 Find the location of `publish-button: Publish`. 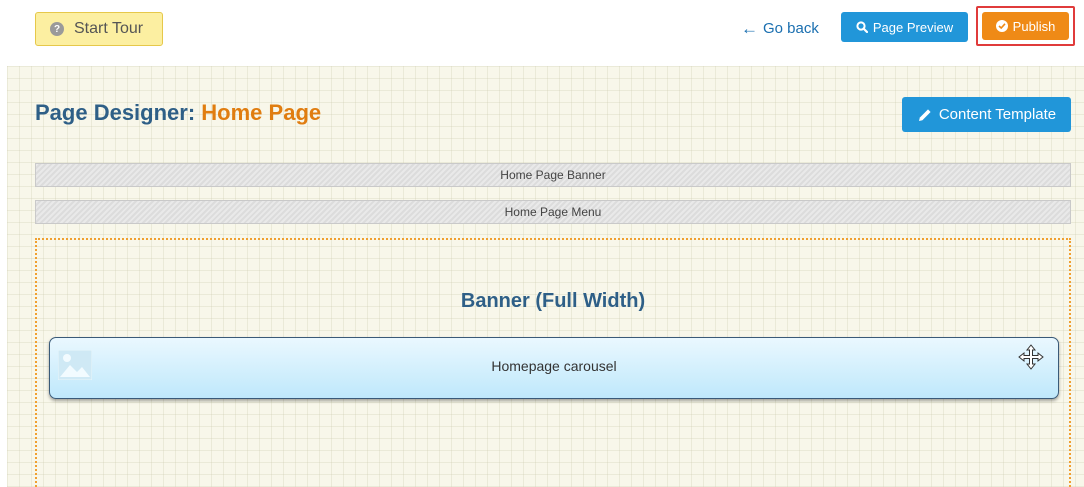

publish-button: Publish is located at coordinates (1025, 26).